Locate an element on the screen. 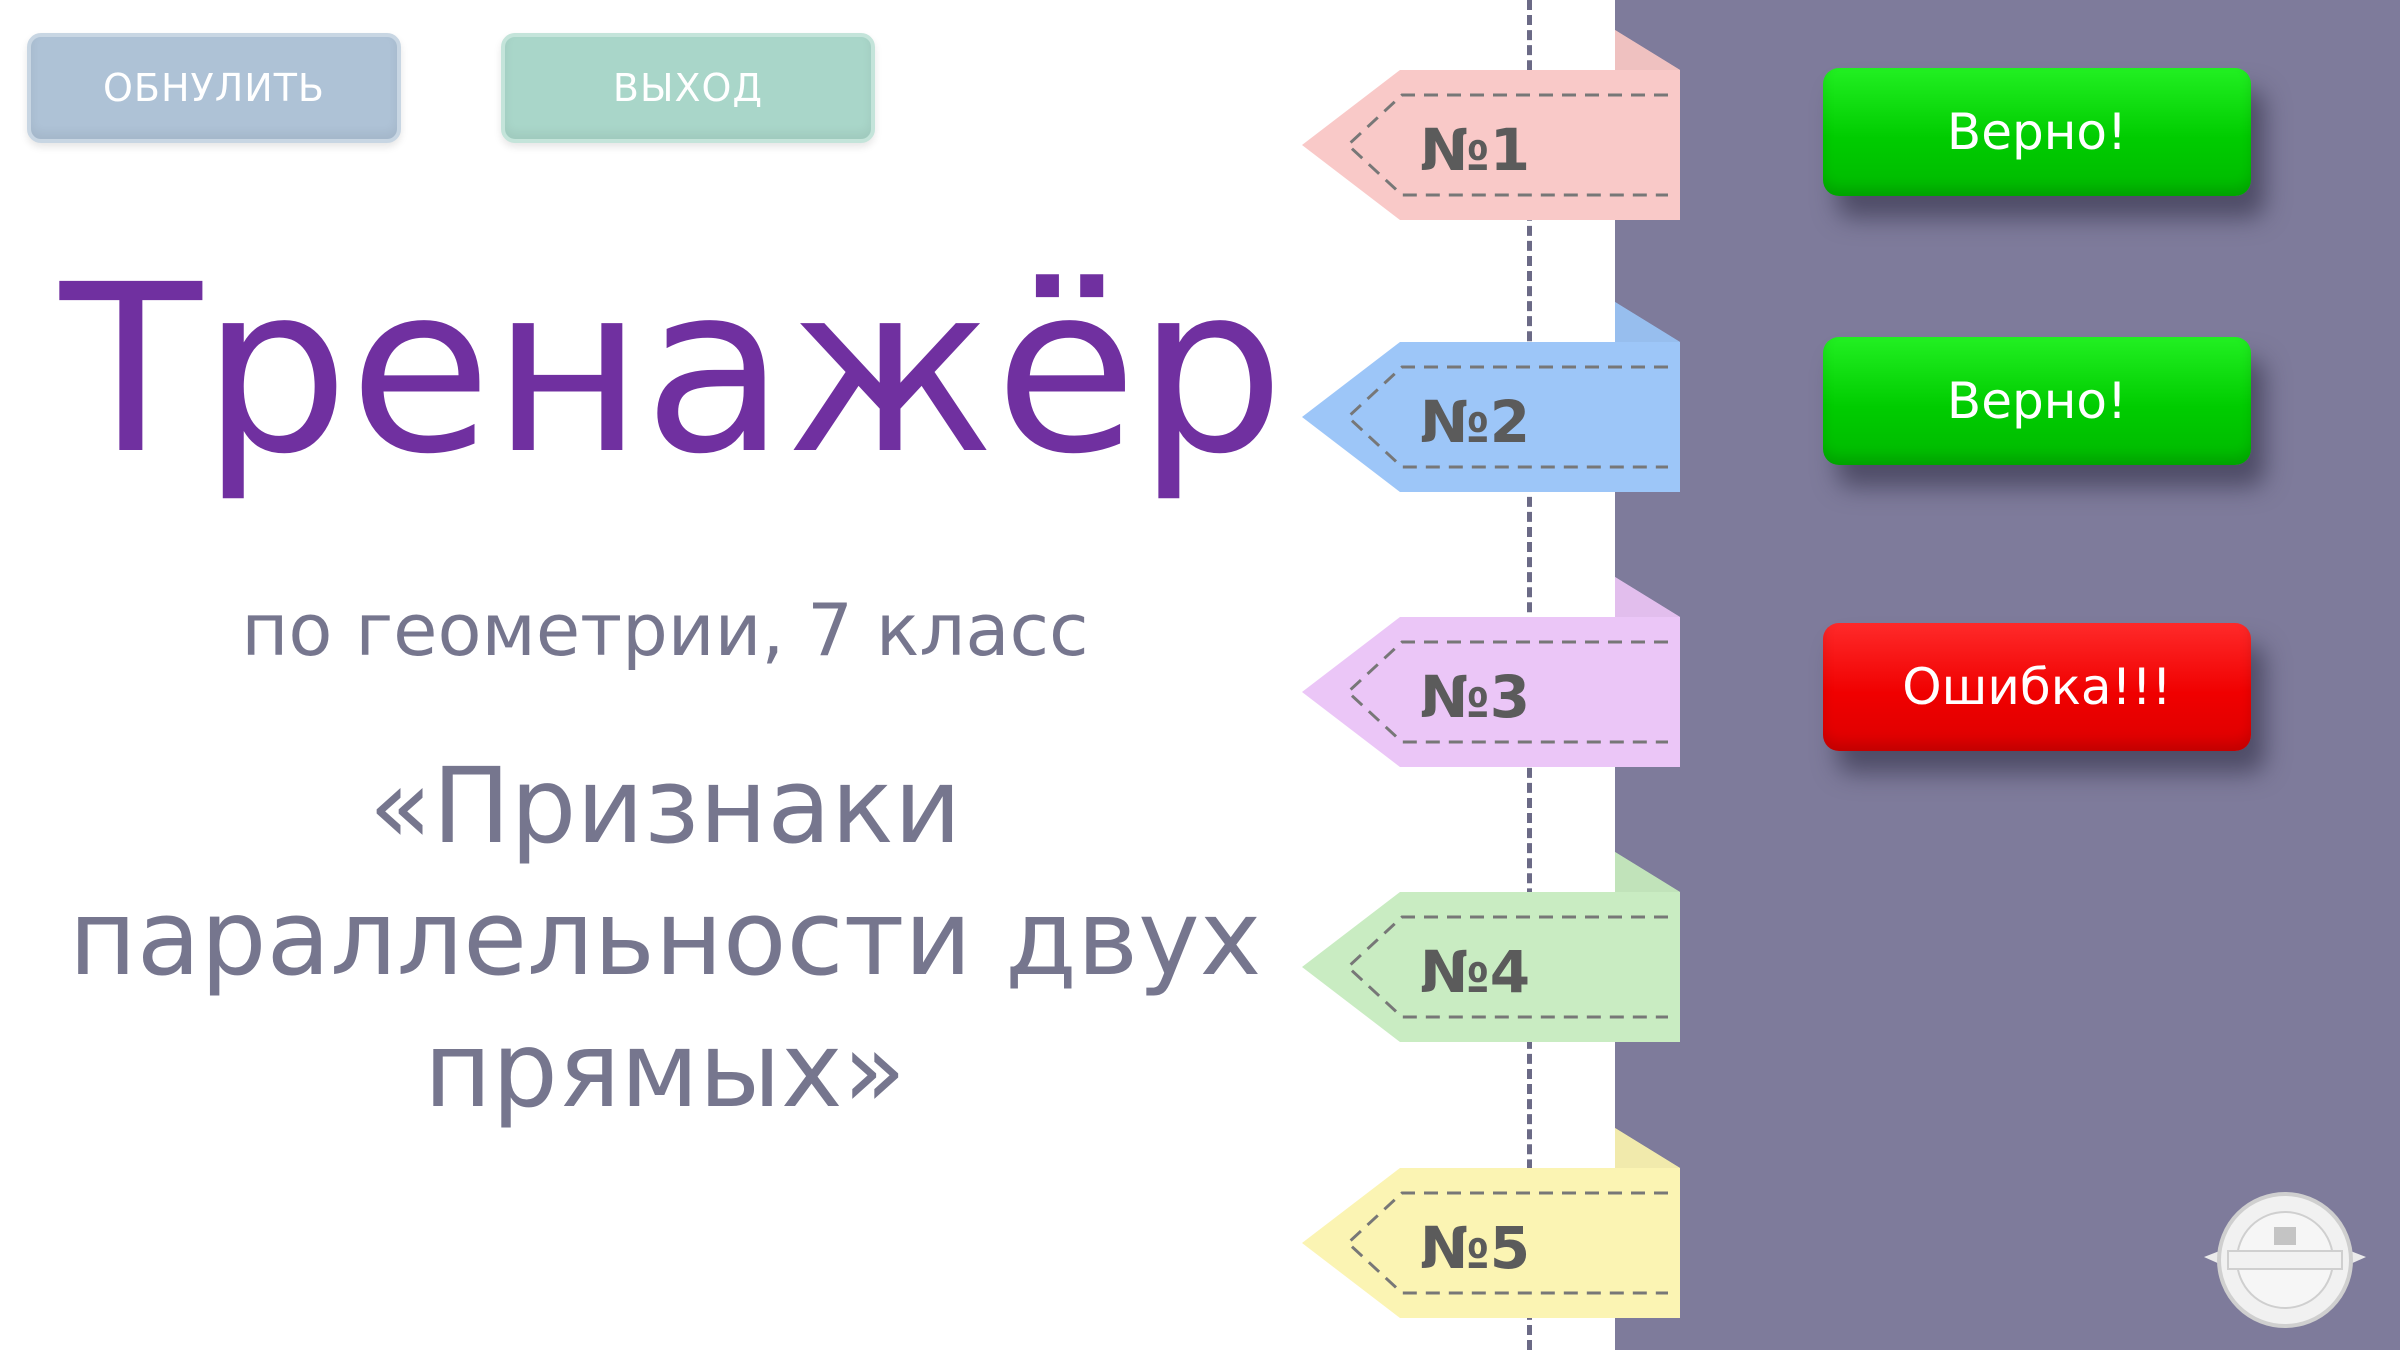 The height and width of the screenshot is (1350, 2400). task-tab-1: №1 is located at coordinates (1490, 130).